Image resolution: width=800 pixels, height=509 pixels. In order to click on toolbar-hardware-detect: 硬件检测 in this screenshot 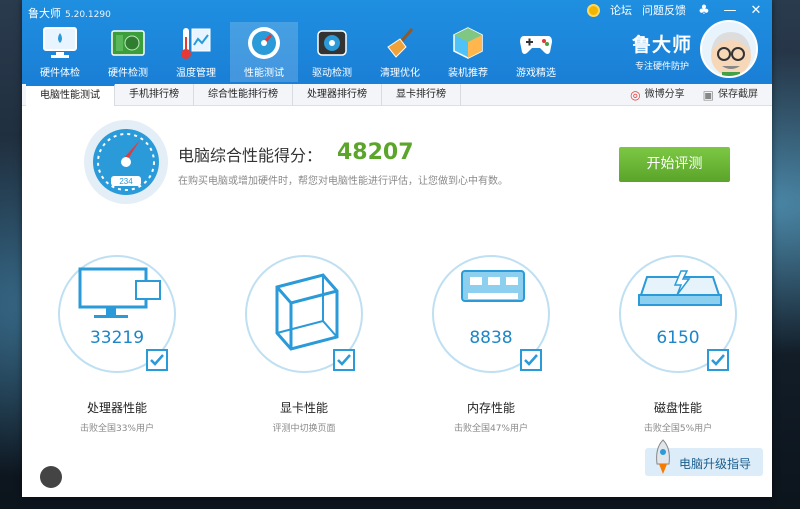, I will do `click(128, 52)`.